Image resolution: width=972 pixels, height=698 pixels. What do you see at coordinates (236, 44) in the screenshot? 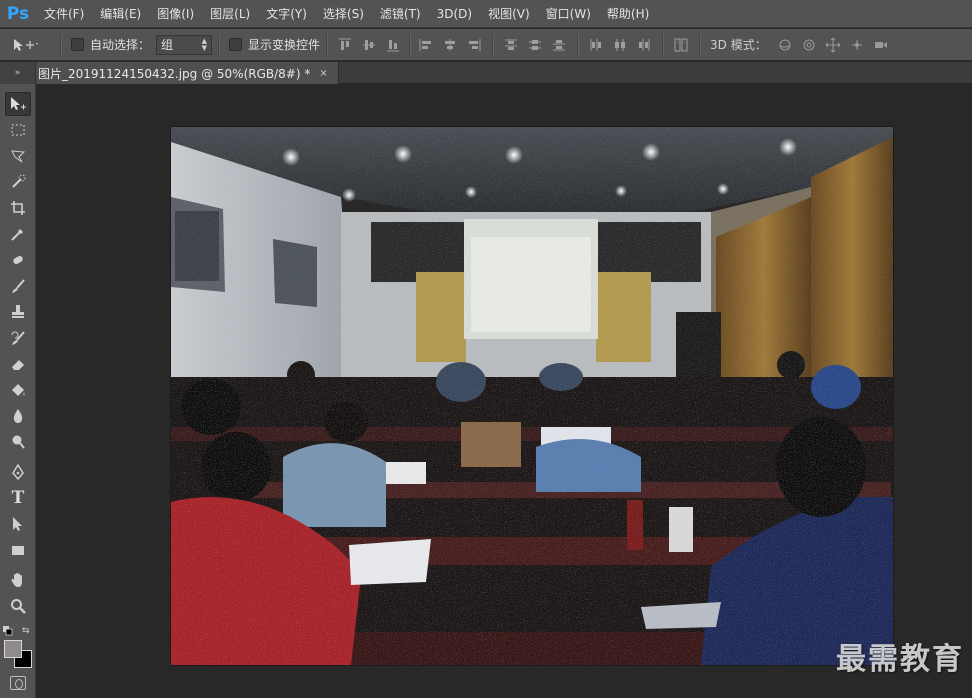
I see `show-transform-checkbox` at bounding box center [236, 44].